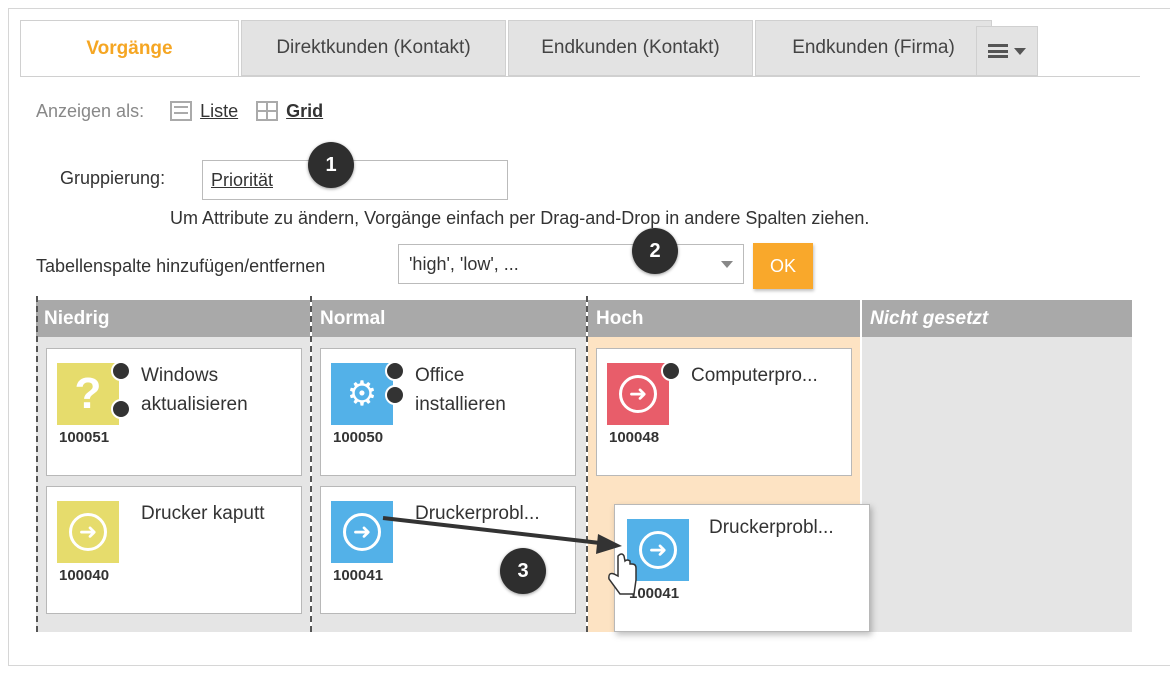 The image size is (1173, 675). I want to click on card-number: 100051, so click(84, 437).